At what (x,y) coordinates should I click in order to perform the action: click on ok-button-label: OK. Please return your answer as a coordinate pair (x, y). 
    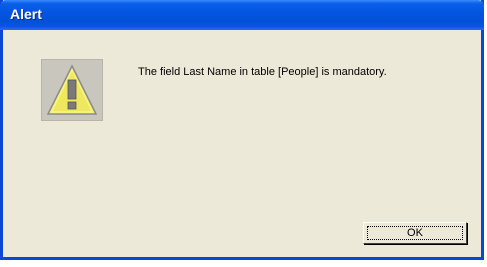
    Looking at the image, I should click on (415, 233).